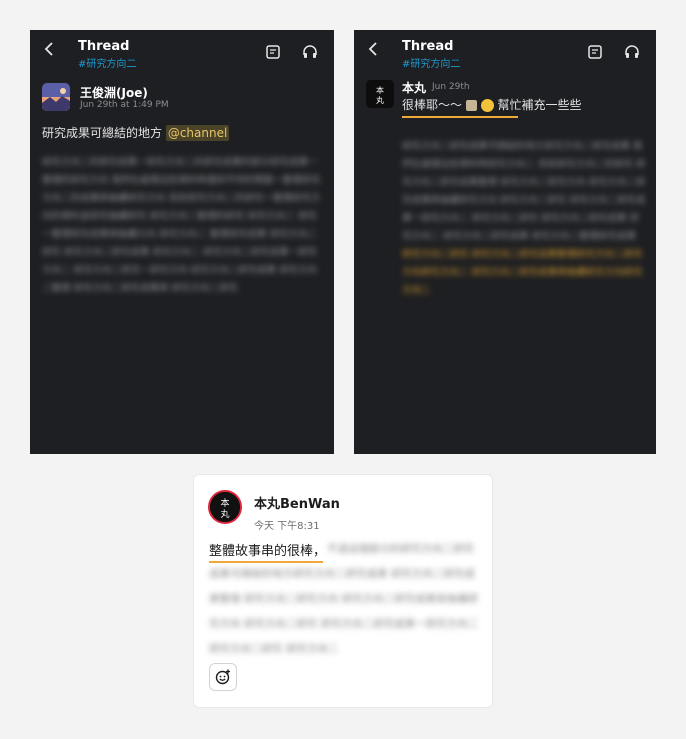  I want to click on add-reaction-icon, so click(222, 677).